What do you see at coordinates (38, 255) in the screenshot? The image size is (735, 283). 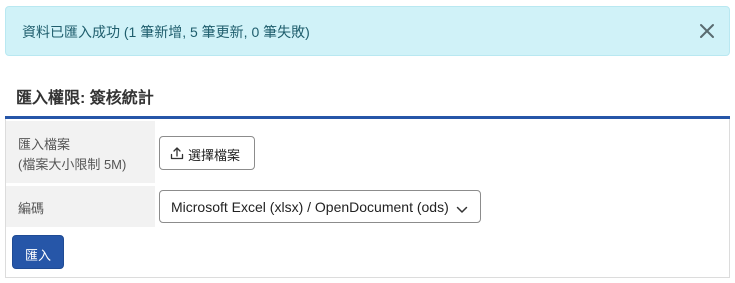 I see `import-submit-label: 匯入` at bounding box center [38, 255].